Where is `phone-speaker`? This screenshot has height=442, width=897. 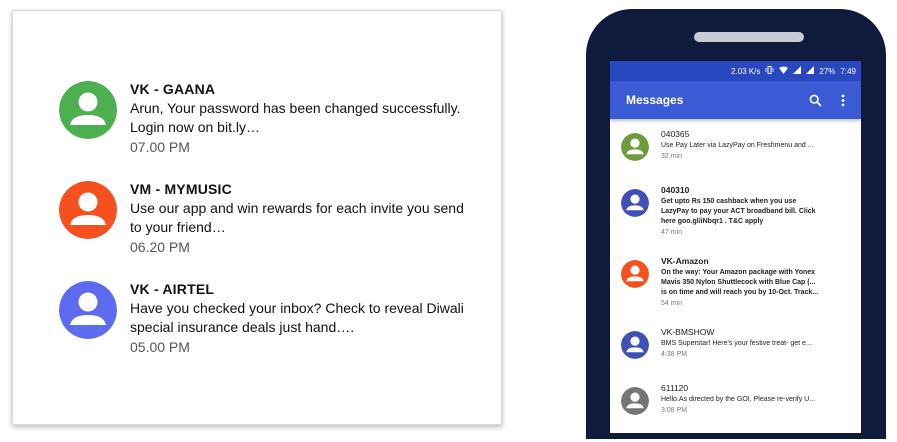 phone-speaker is located at coordinates (749, 37).